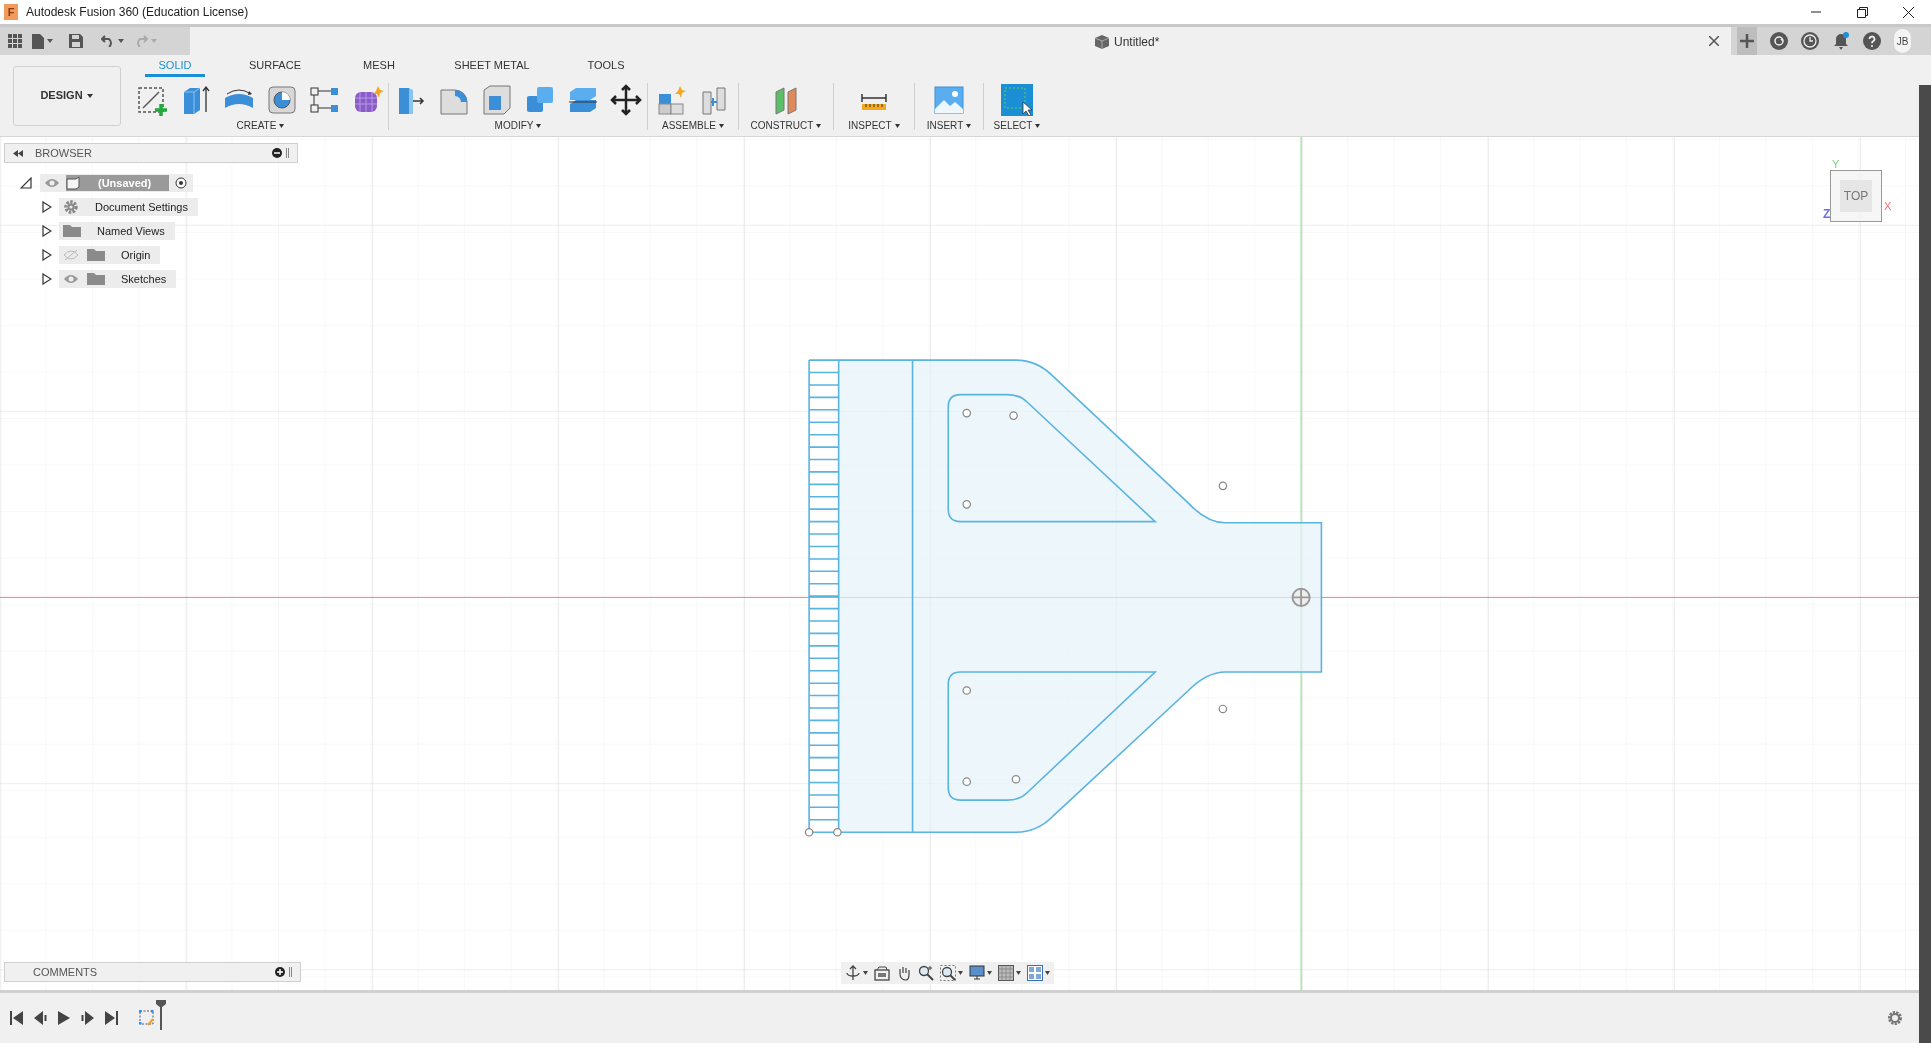 The width and height of the screenshot is (1931, 1043). Describe the element at coordinates (131, 231) in the screenshot. I see `tree-item-label: Named Views` at that location.